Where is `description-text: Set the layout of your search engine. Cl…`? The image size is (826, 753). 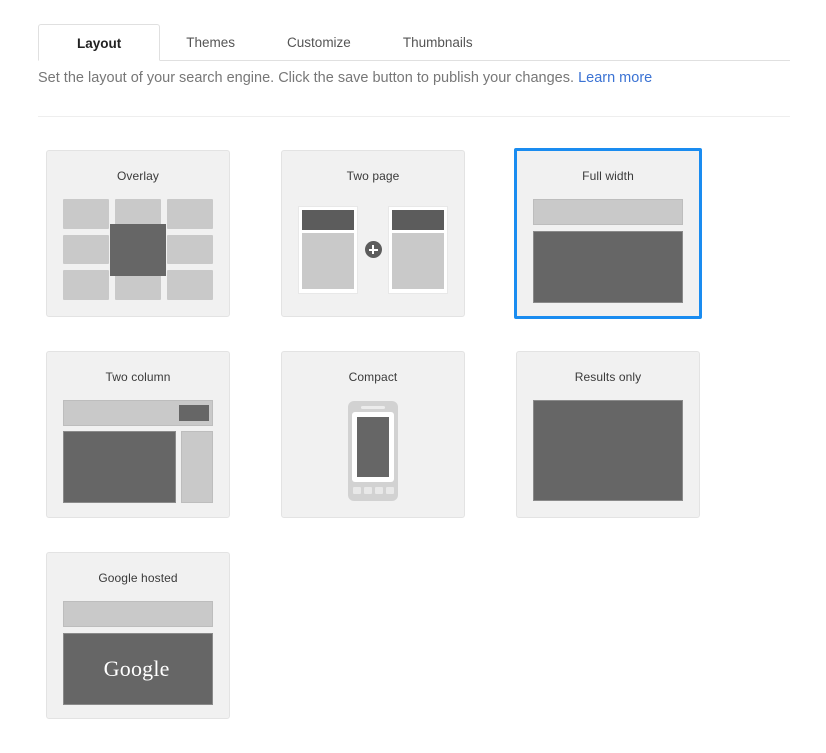 description-text: Set the layout of your search engine. Cl… is located at coordinates (306, 78).